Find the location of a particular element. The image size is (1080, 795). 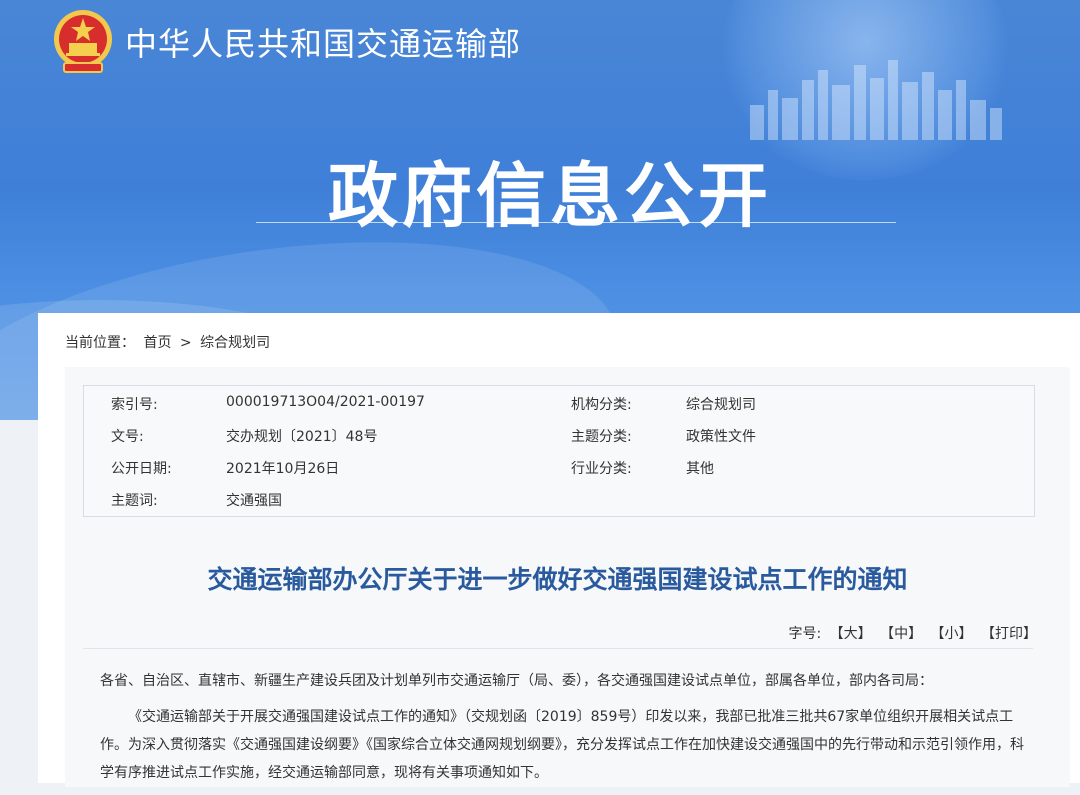

meta-key: 机构分类: is located at coordinates (601, 405).